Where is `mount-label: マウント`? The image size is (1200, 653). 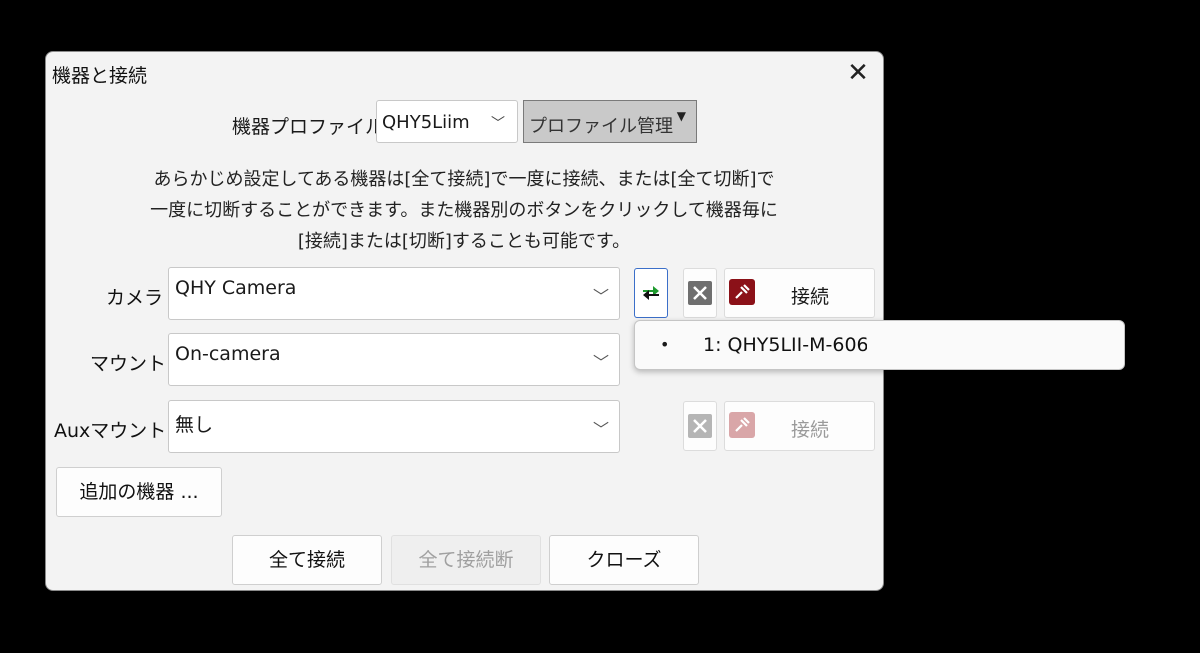 mount-label: マウント is located at coordinates (128, 364).